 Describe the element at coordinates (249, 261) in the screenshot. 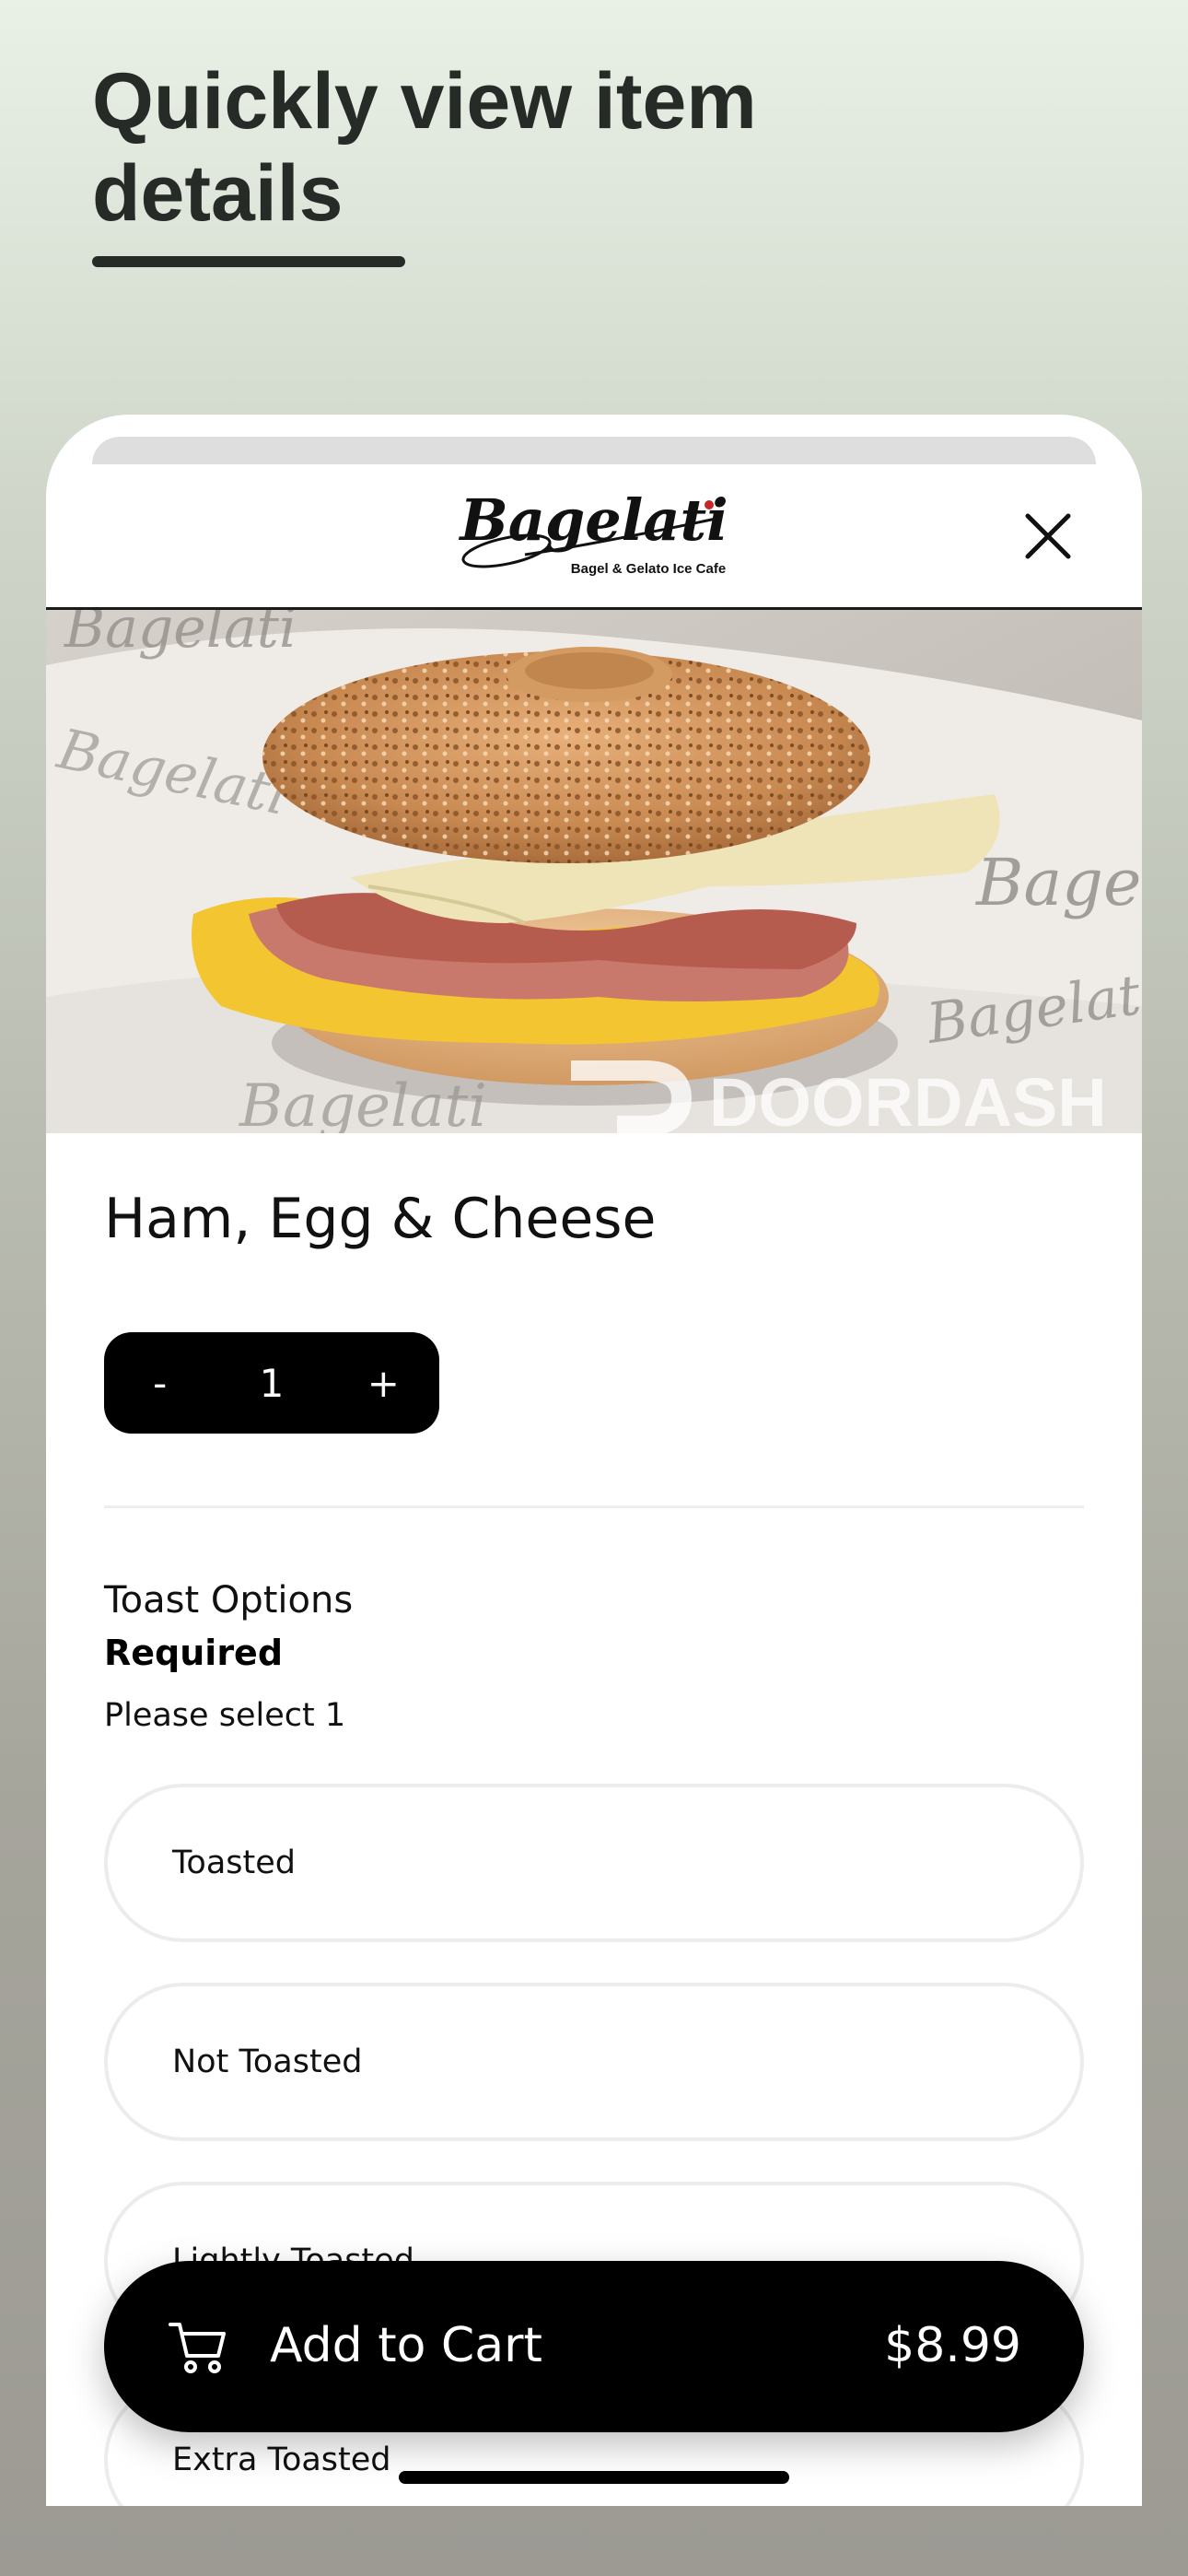

I see `headline-underline` at that location.